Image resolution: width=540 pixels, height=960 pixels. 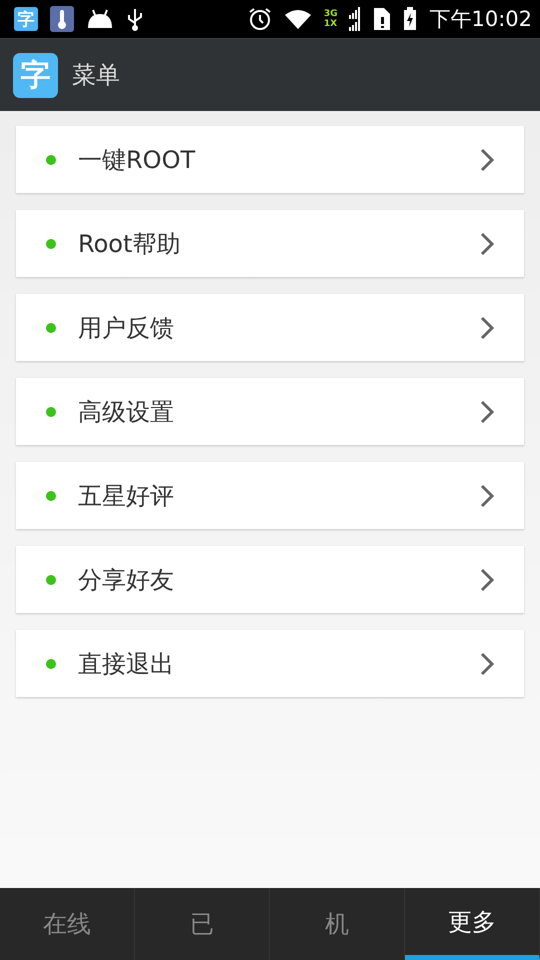 I want to click on alarm-clock-icon, so click(x=260, y=19).